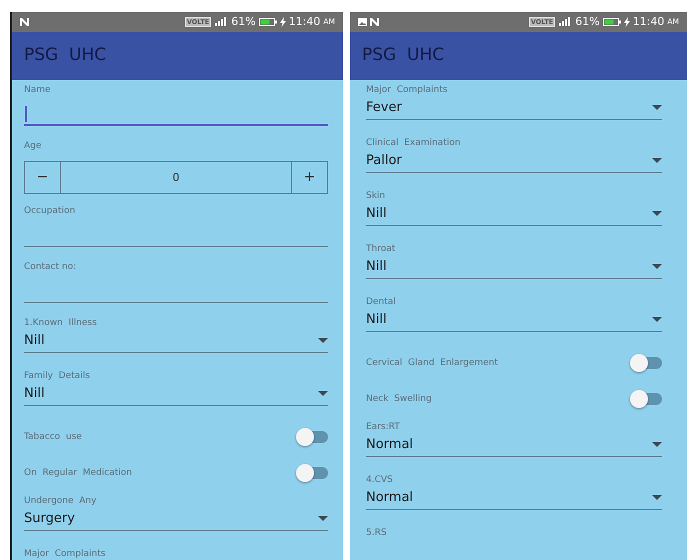 Image resolution: width=687 pixels, height=560 pixels. What do you see at coordinates (414, 143) in the screenshot?
I see `field-label: Clinical Examination` at bounding box center [414, 143].